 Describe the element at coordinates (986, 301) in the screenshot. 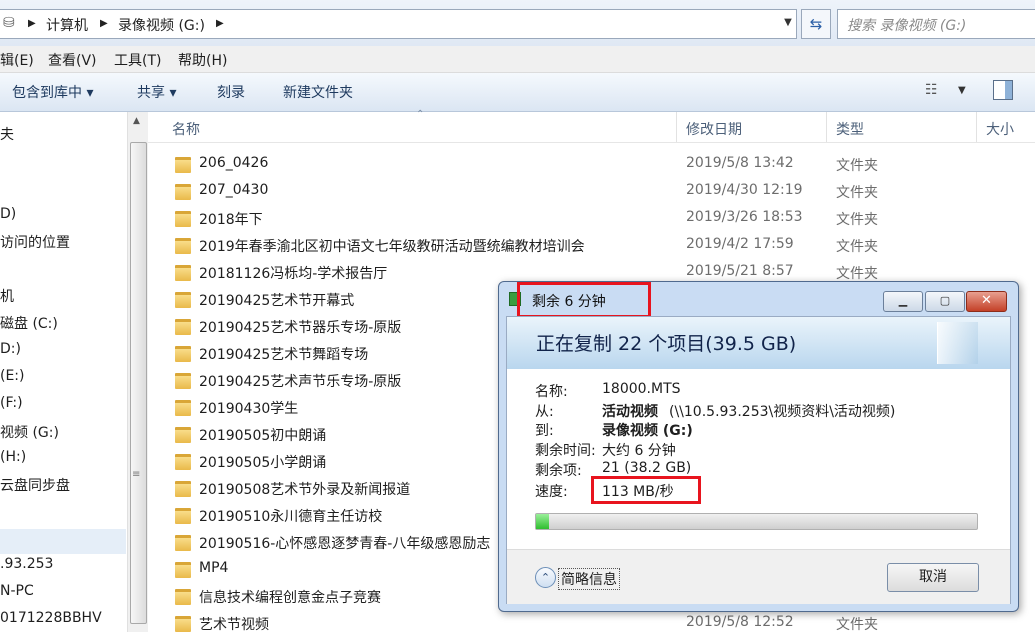

I see `close-icon: ✕` at that location.